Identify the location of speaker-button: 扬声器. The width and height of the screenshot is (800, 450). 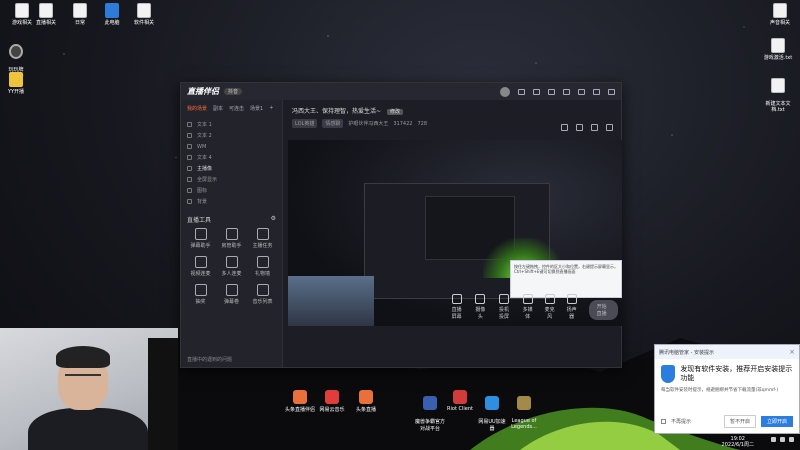
(571, 307).